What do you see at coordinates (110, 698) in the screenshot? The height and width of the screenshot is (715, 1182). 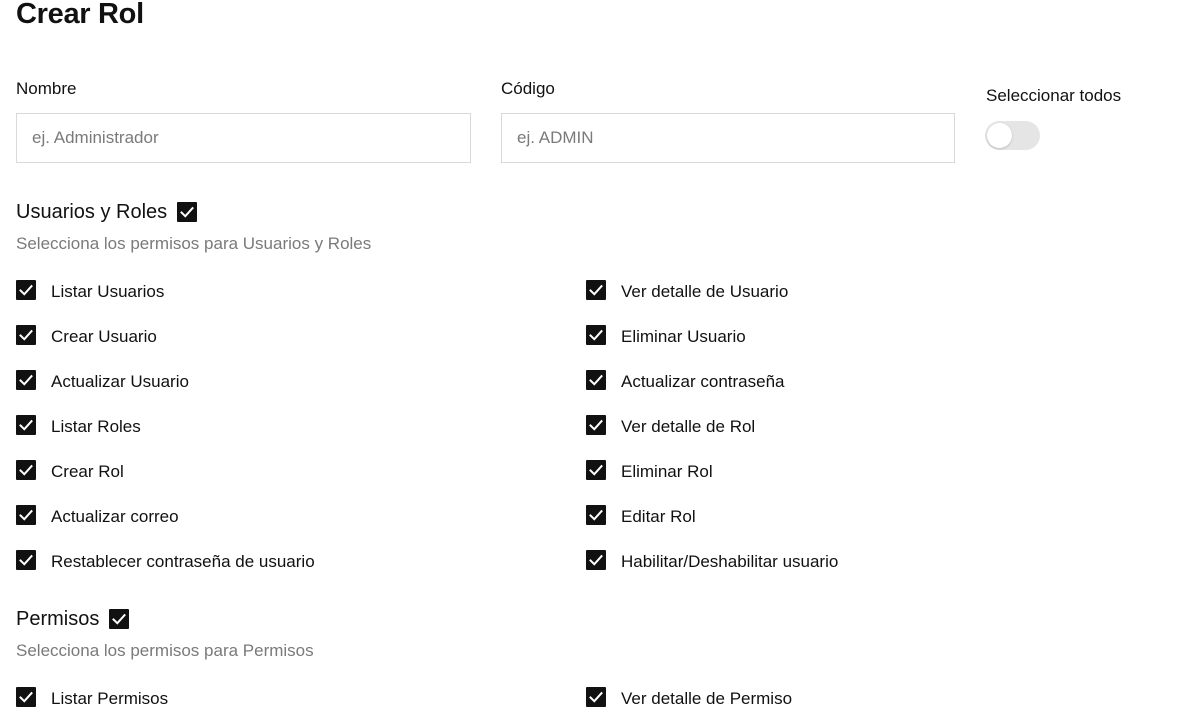 I see `permission-label: Listar Permisos` at bounding box center [110, 698].